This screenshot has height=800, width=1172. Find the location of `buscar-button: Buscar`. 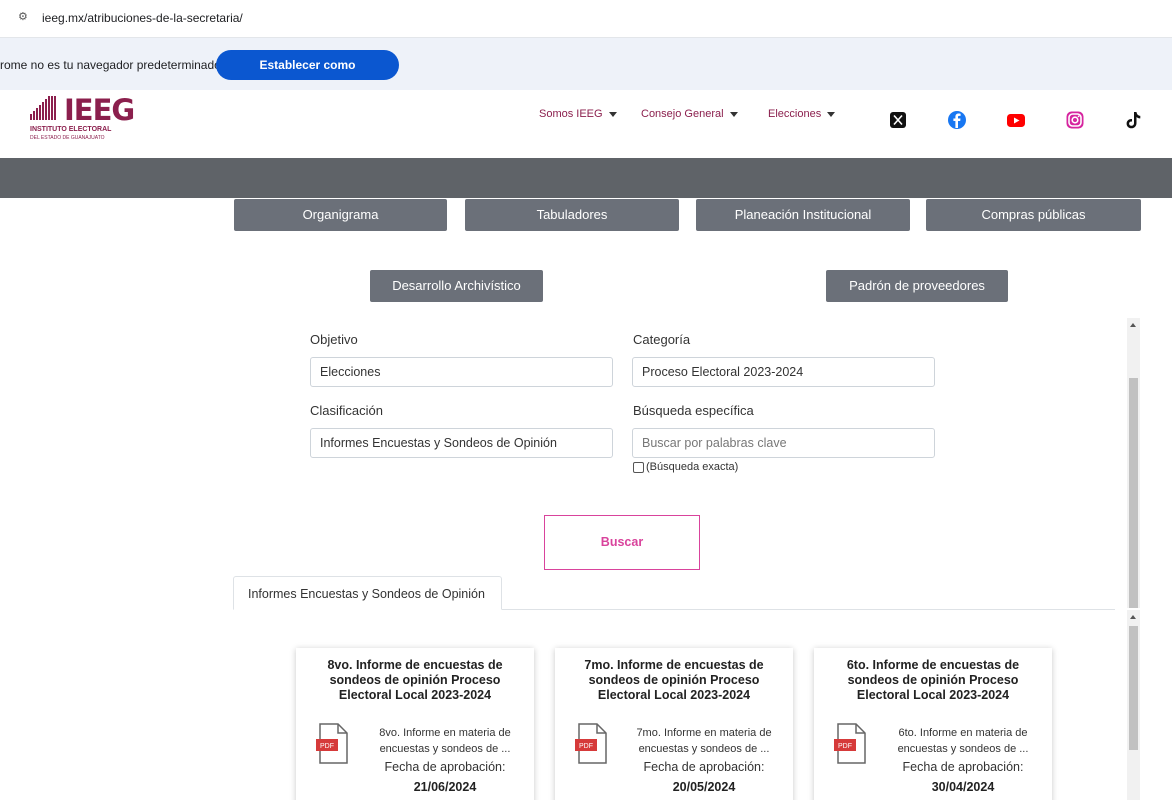

buscar-button: Buscar is located at coordinates (622, 542).